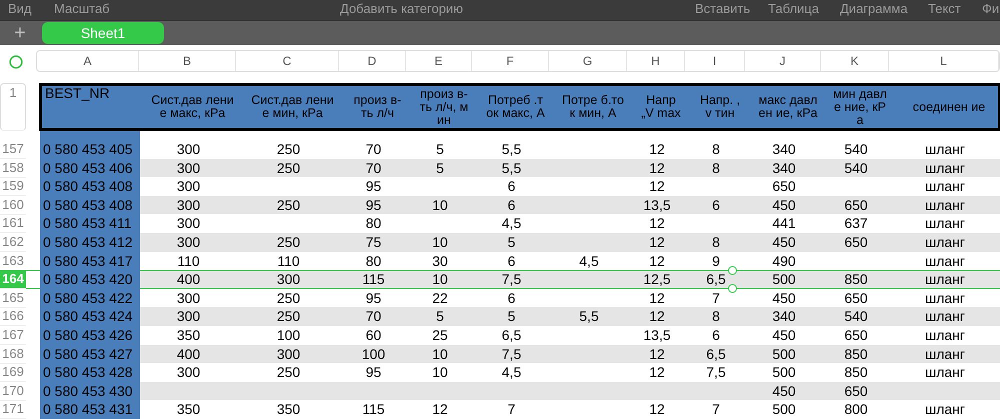  I want to click on table-cell: 0 580 453 422, so click(88, 298).